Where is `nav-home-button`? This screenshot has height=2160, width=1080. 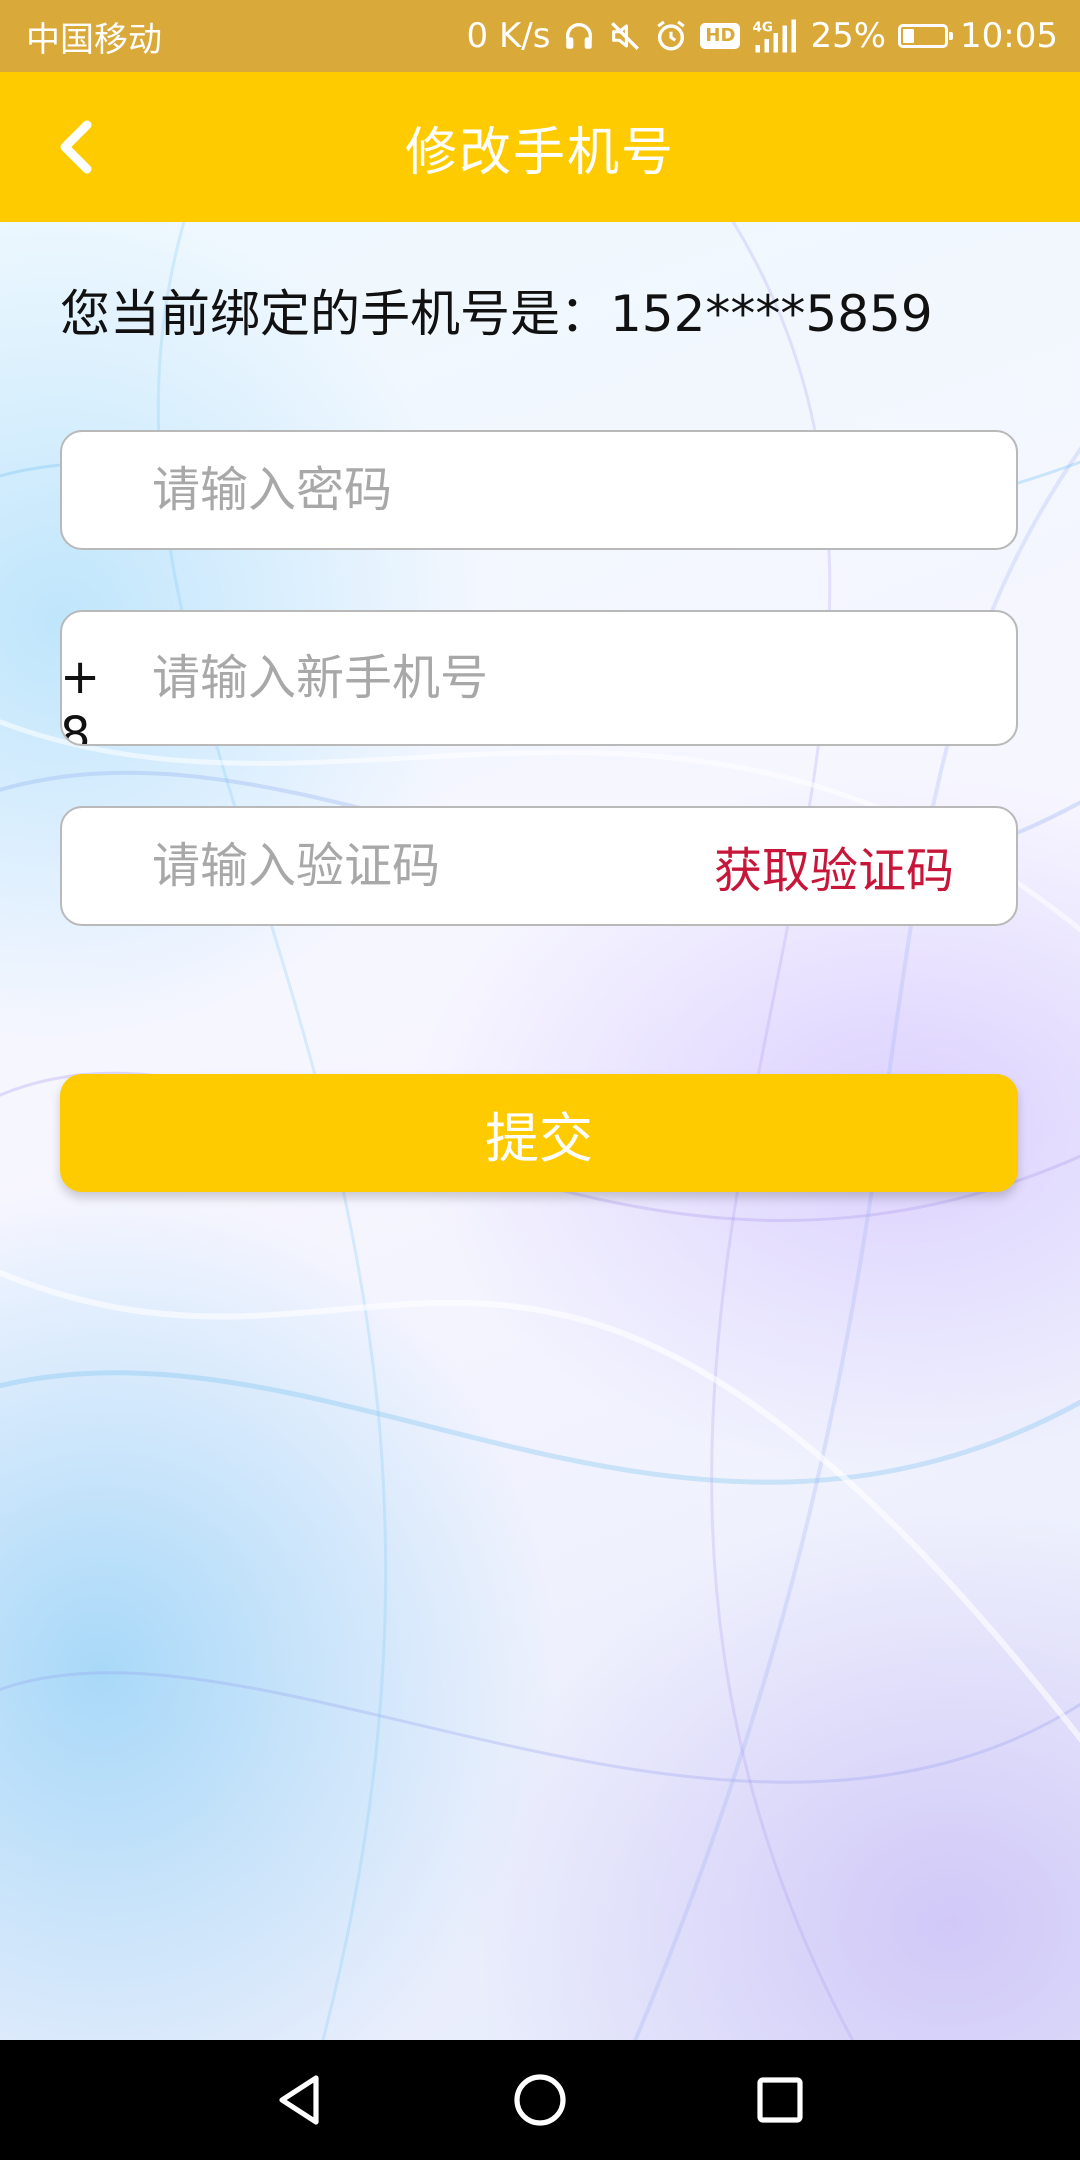
nav-home-button is located at coordinates (540, 2100).